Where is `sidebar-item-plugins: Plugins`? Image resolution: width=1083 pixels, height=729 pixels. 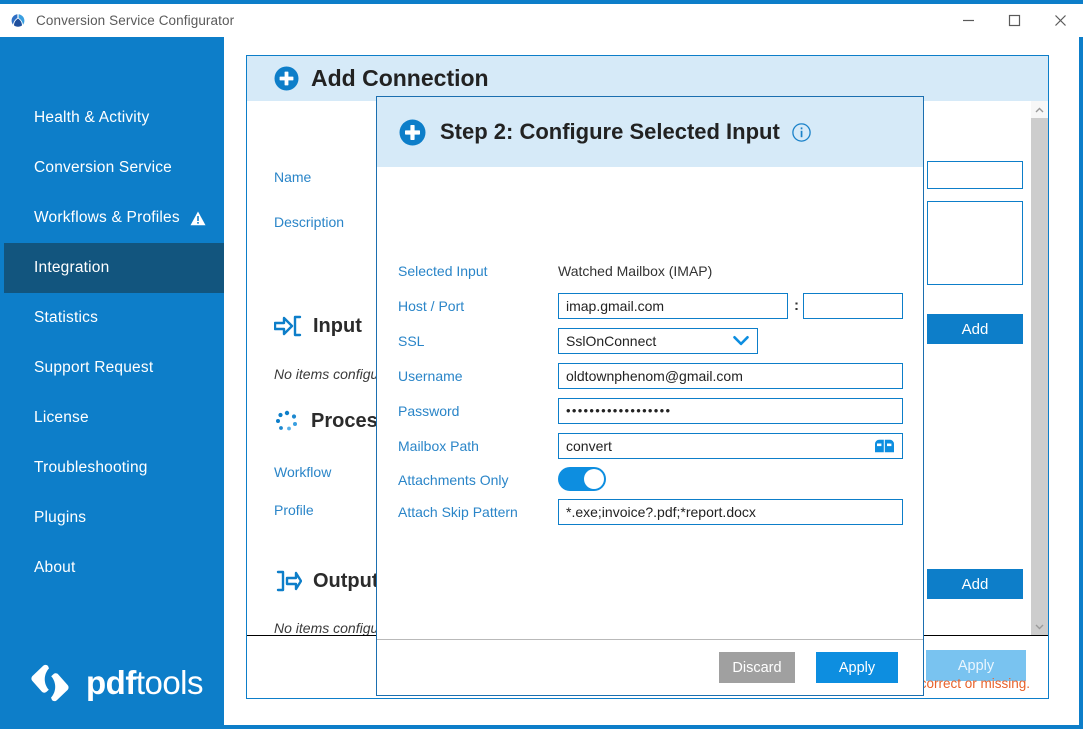 sidebar-item-plugins: Plugins is located at coordinates (114, 518).